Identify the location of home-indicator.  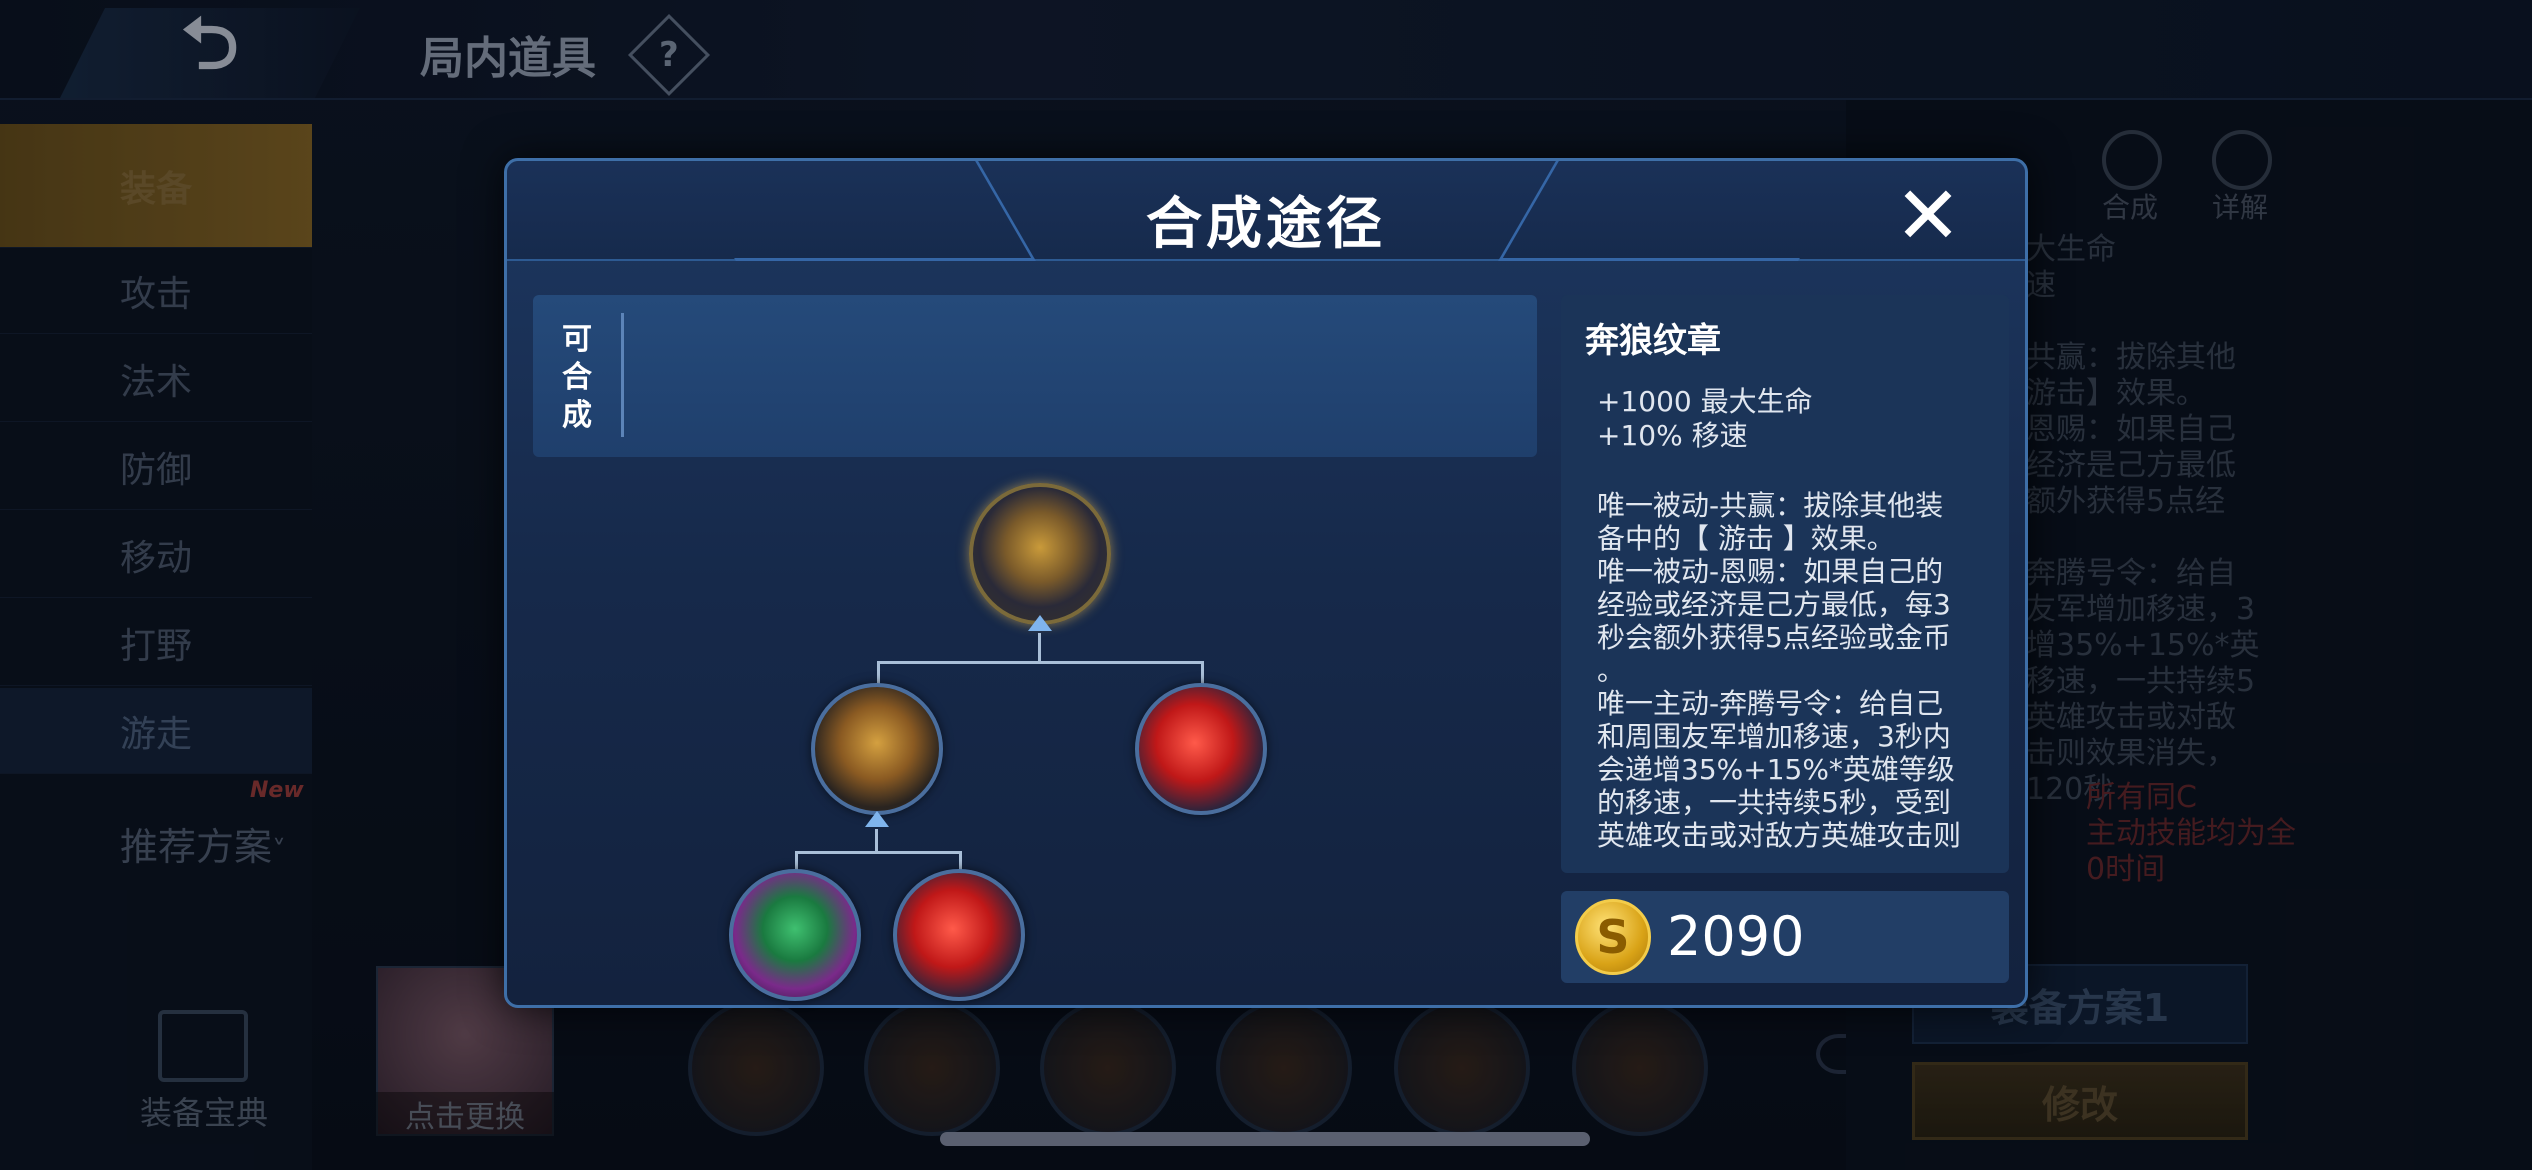
(1265, 1139).